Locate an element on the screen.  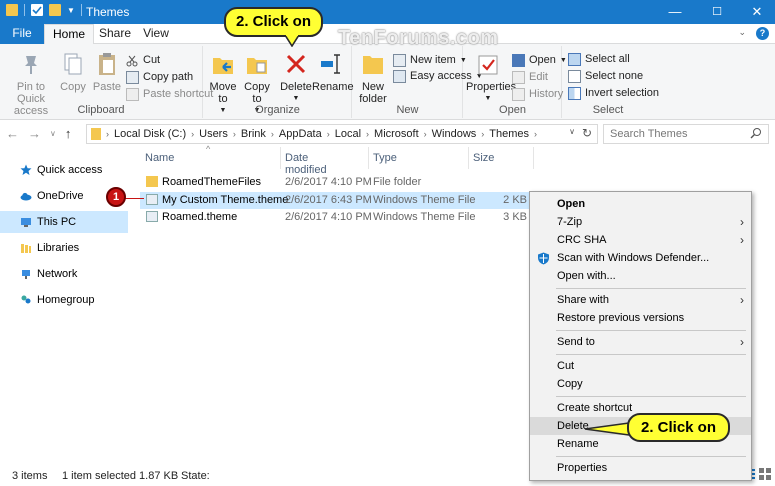
nav-item-quick-access: Quick access is located at coordinates (64, 170).